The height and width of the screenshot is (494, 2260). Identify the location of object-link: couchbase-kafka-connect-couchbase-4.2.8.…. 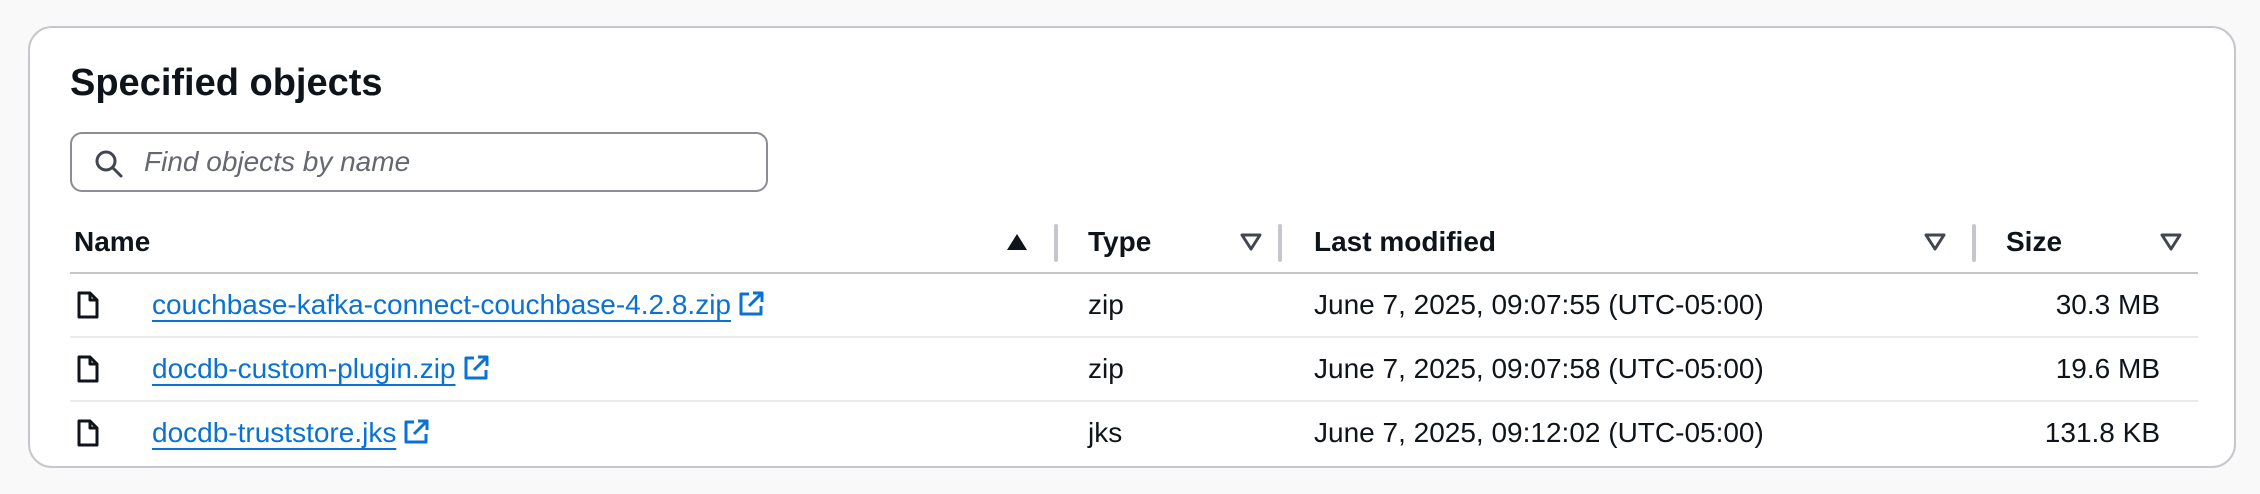
(458, 305).